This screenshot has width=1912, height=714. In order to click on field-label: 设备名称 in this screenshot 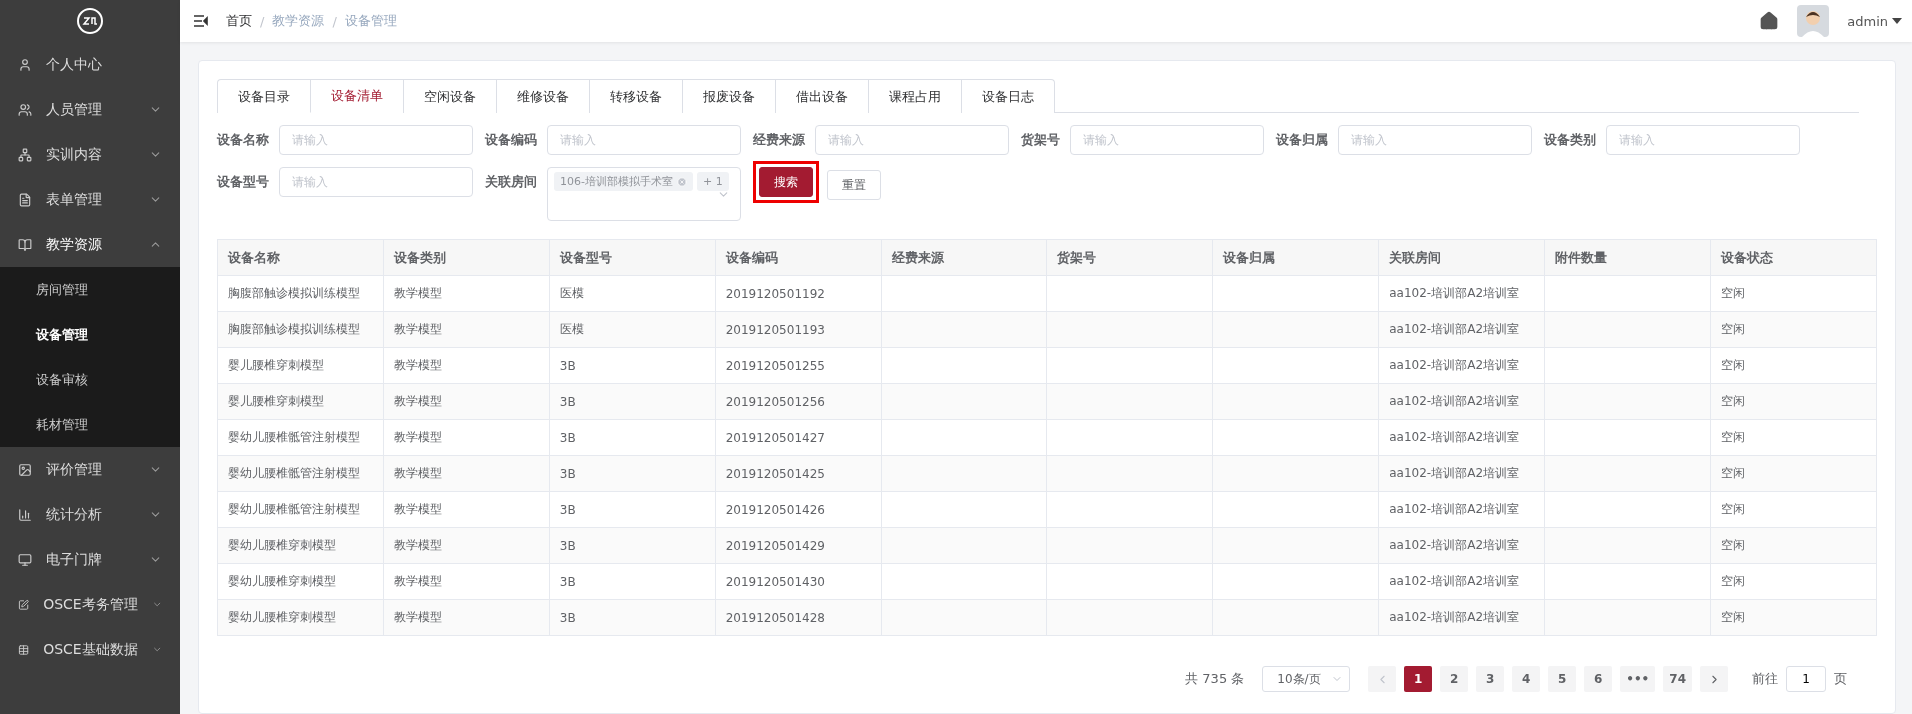, I will do `click(243, 140)`.